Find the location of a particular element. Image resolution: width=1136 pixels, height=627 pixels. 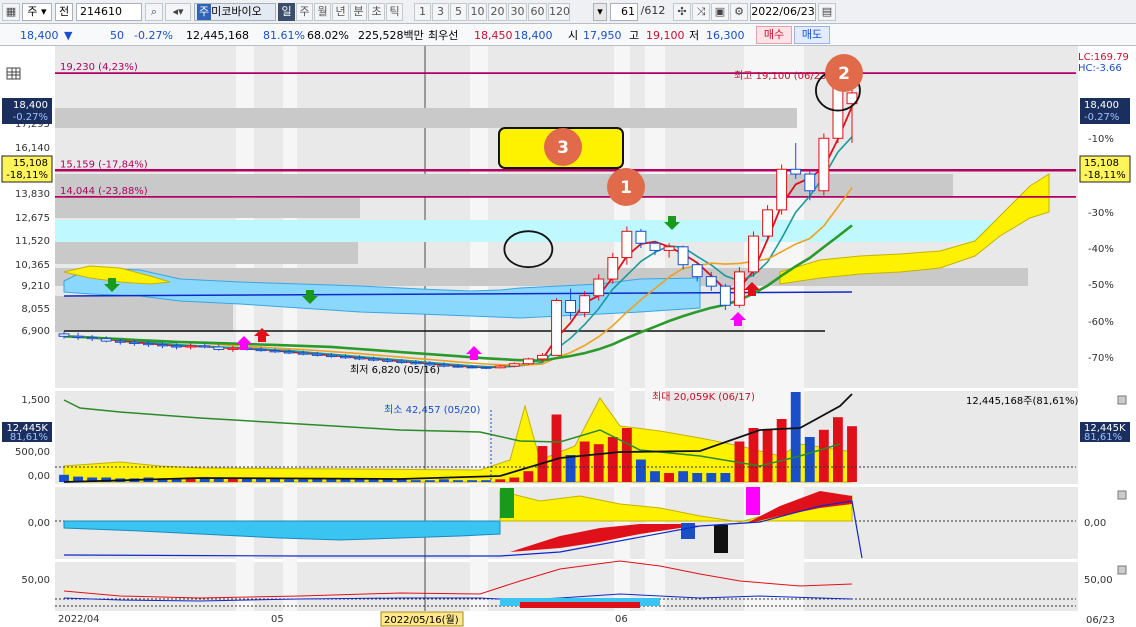

period-button-1: 주 is located at coordinates (304, 12).